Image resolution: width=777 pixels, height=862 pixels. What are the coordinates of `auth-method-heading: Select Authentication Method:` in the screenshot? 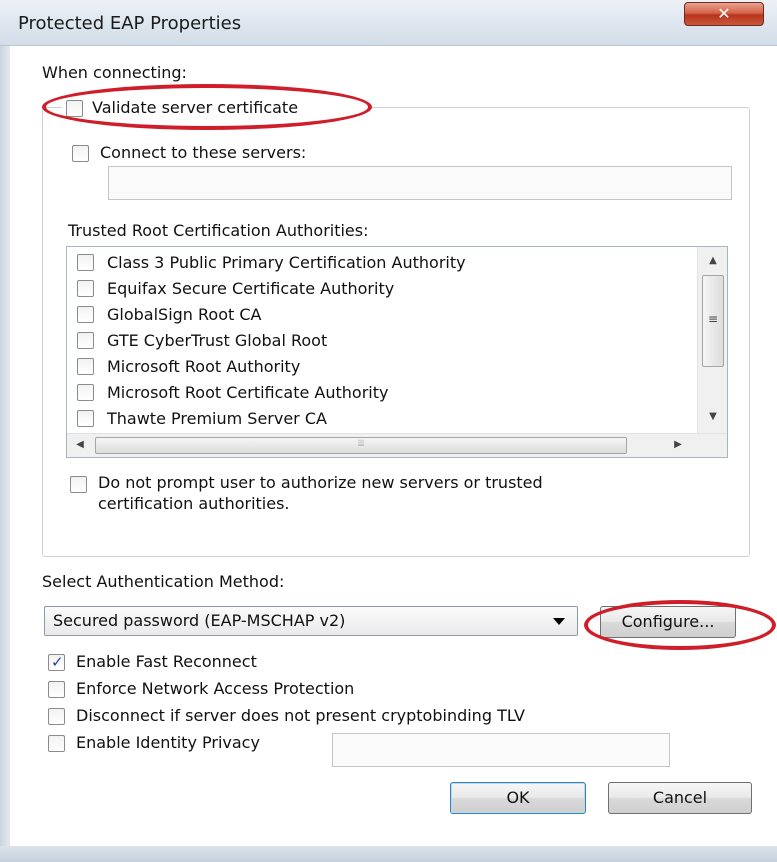 It's located at (163, 581).